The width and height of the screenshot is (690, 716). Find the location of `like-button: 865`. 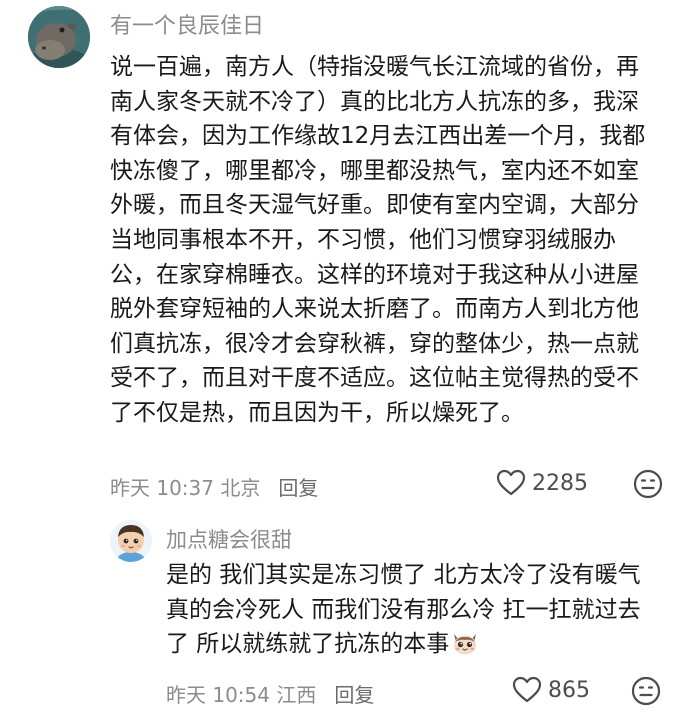

like-button: 865 is located at coordinates (551, 690).